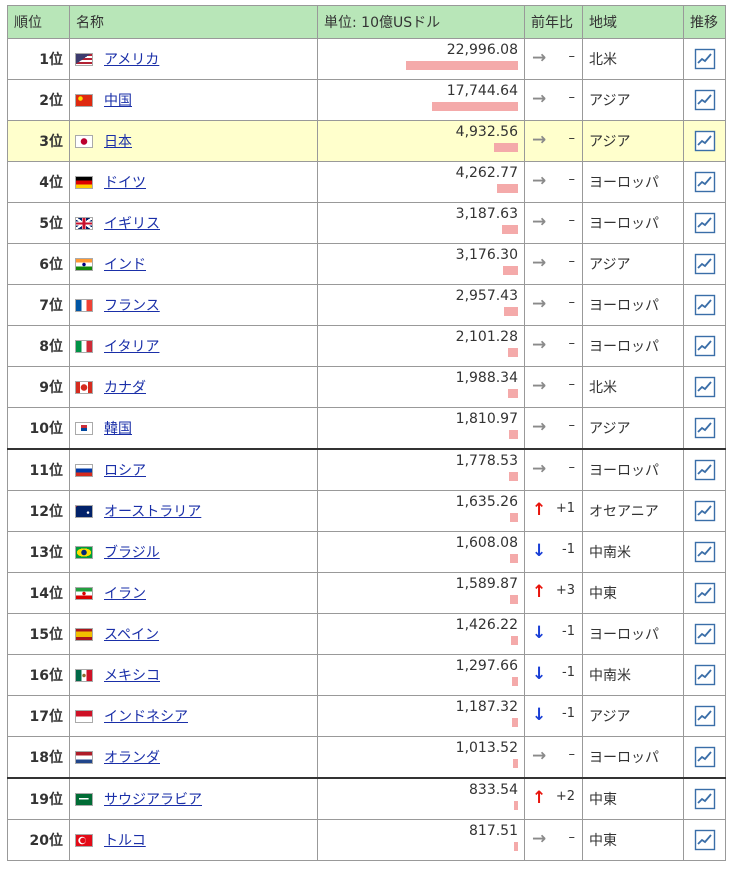 Image resolution: width=732 pixels, height=880 pixels. What do you see at coordinates (84, 59) in the screenshot?
I see `us-flag-icon` at bounding box center [84, 59].